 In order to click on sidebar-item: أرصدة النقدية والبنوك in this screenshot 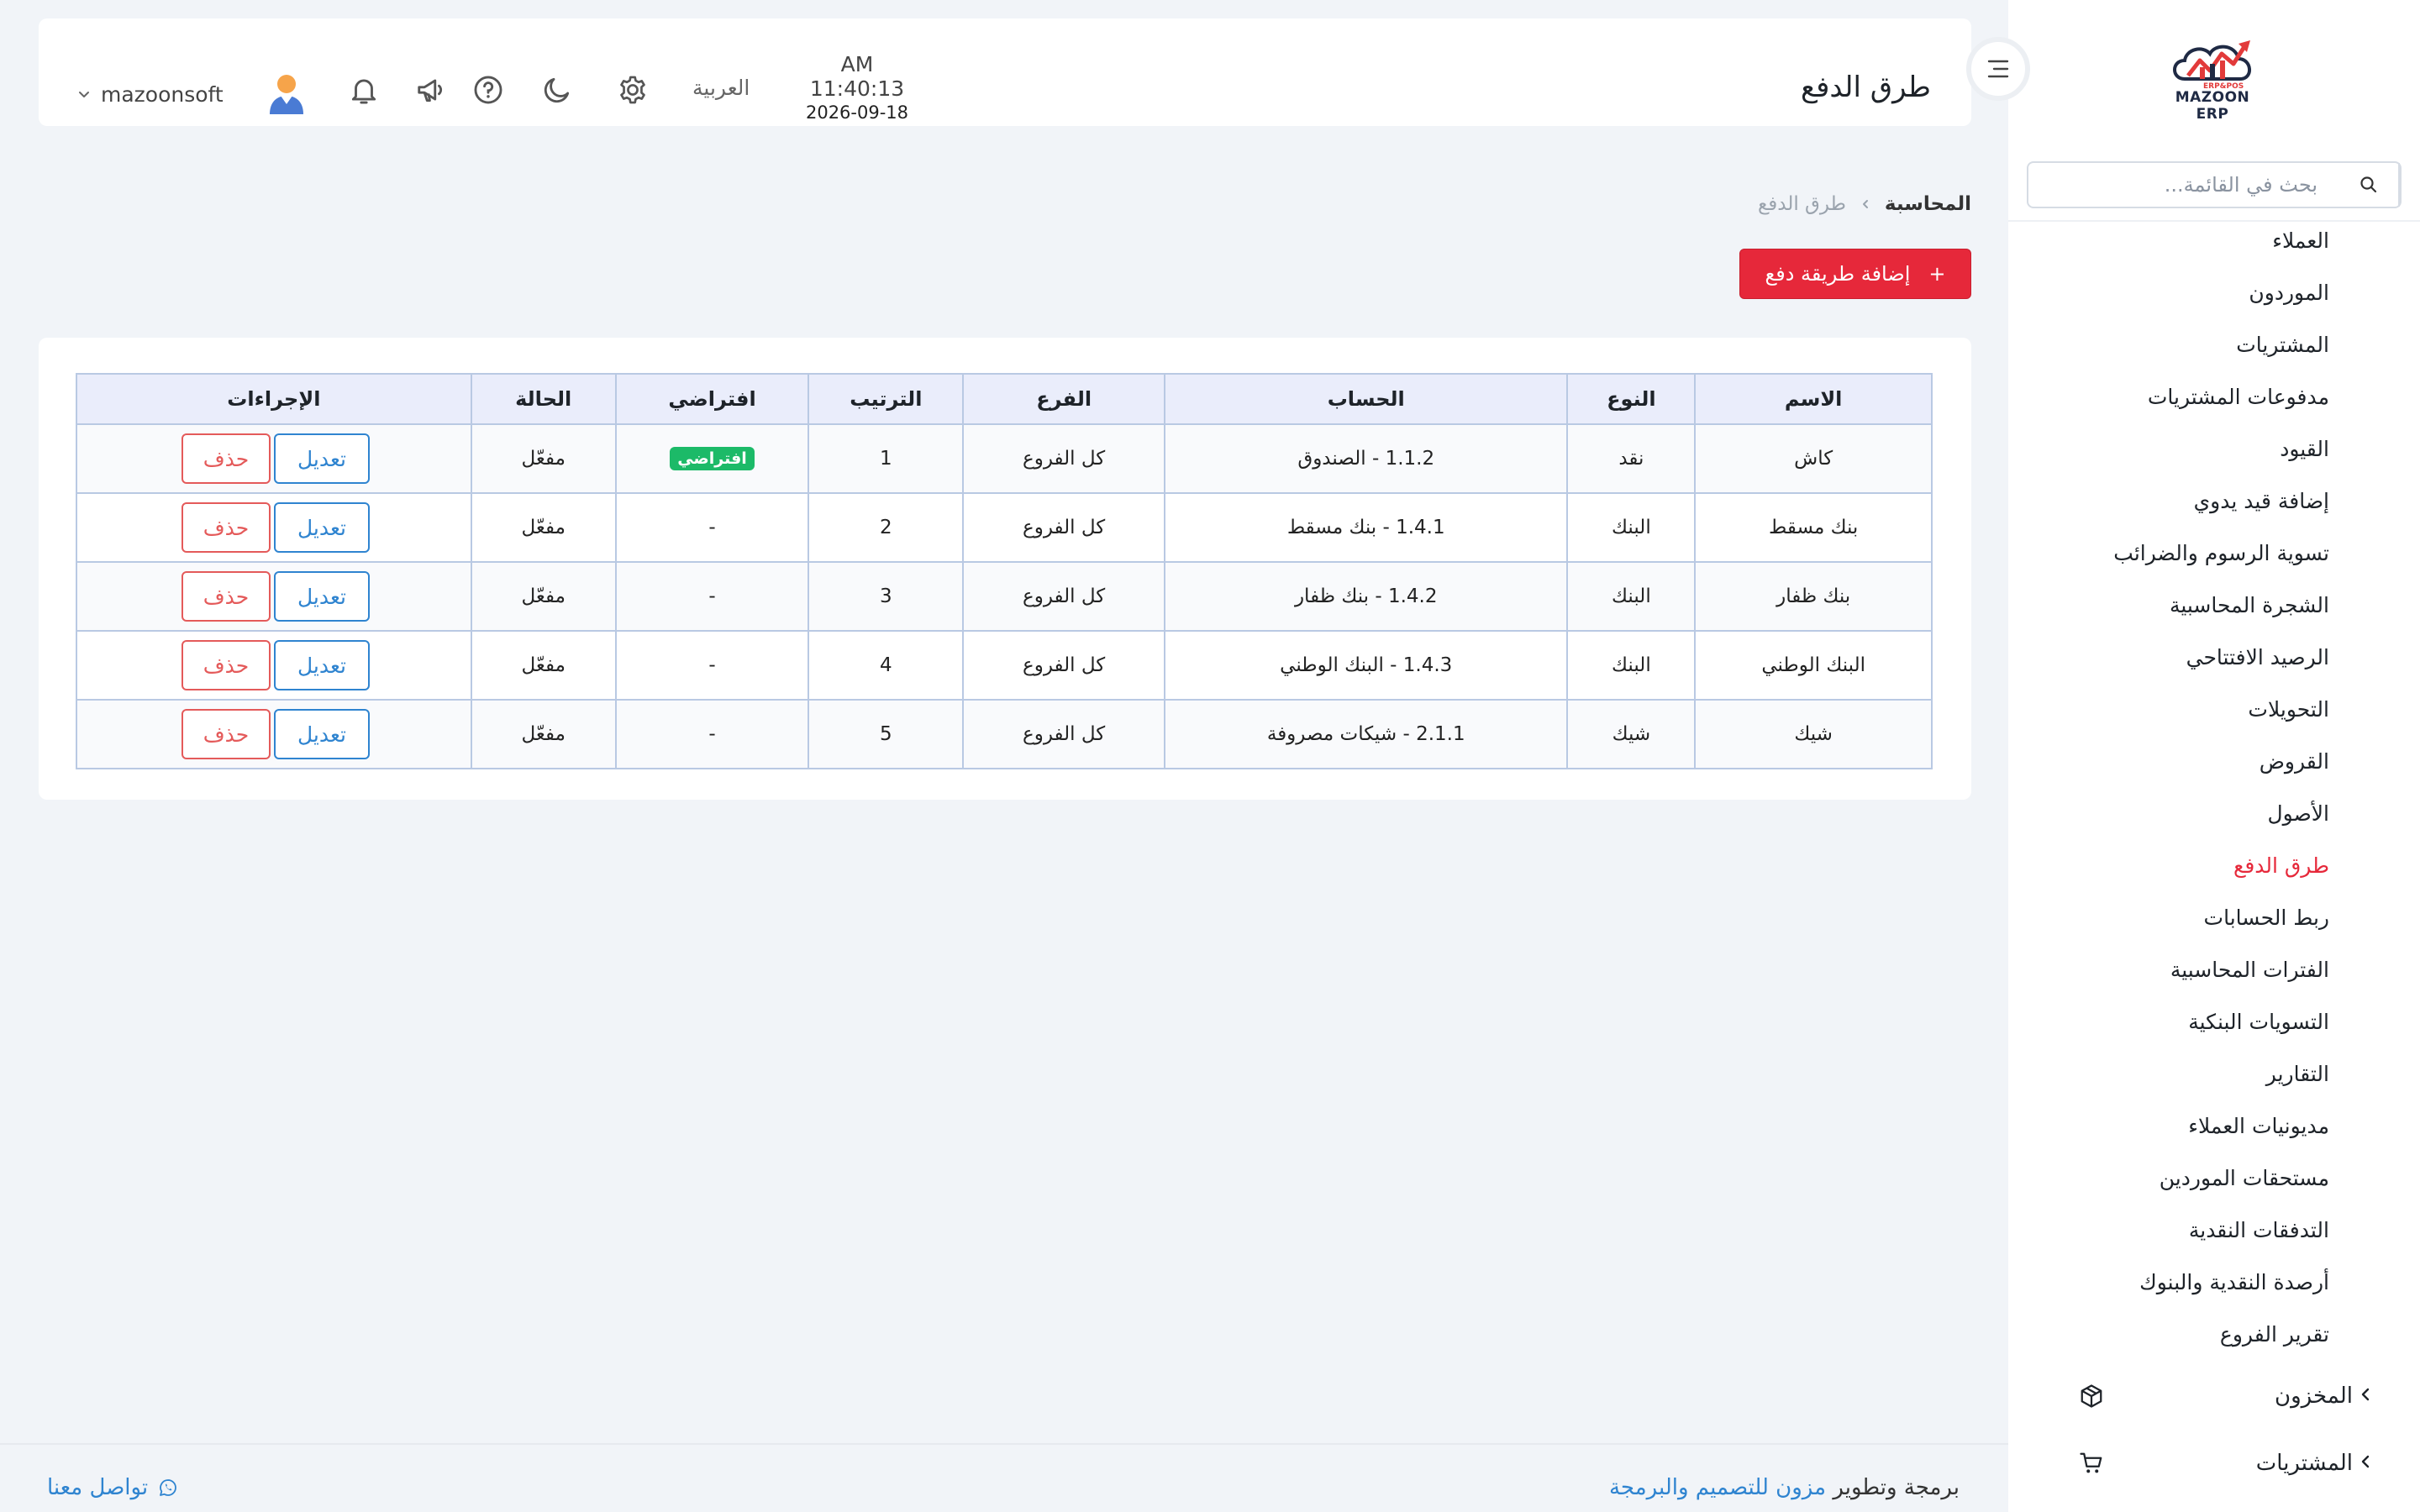, I will do `click(2169, 1289)`.